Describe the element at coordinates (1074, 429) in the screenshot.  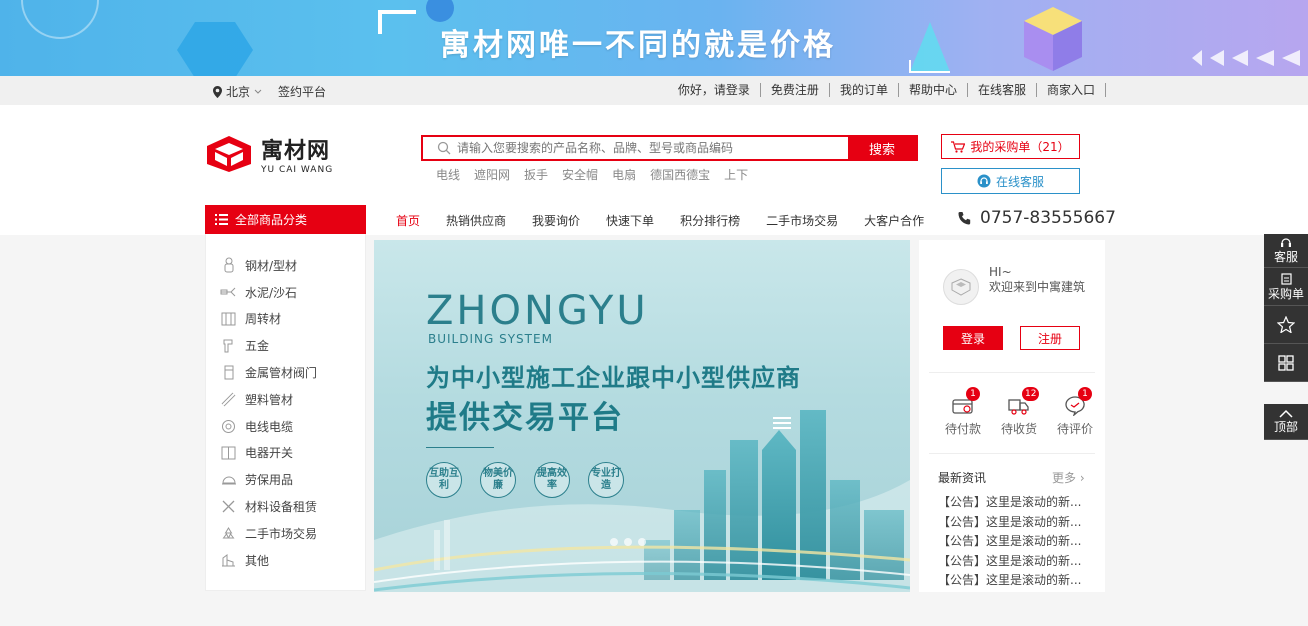
I see `order-label: 待评价` at that location.